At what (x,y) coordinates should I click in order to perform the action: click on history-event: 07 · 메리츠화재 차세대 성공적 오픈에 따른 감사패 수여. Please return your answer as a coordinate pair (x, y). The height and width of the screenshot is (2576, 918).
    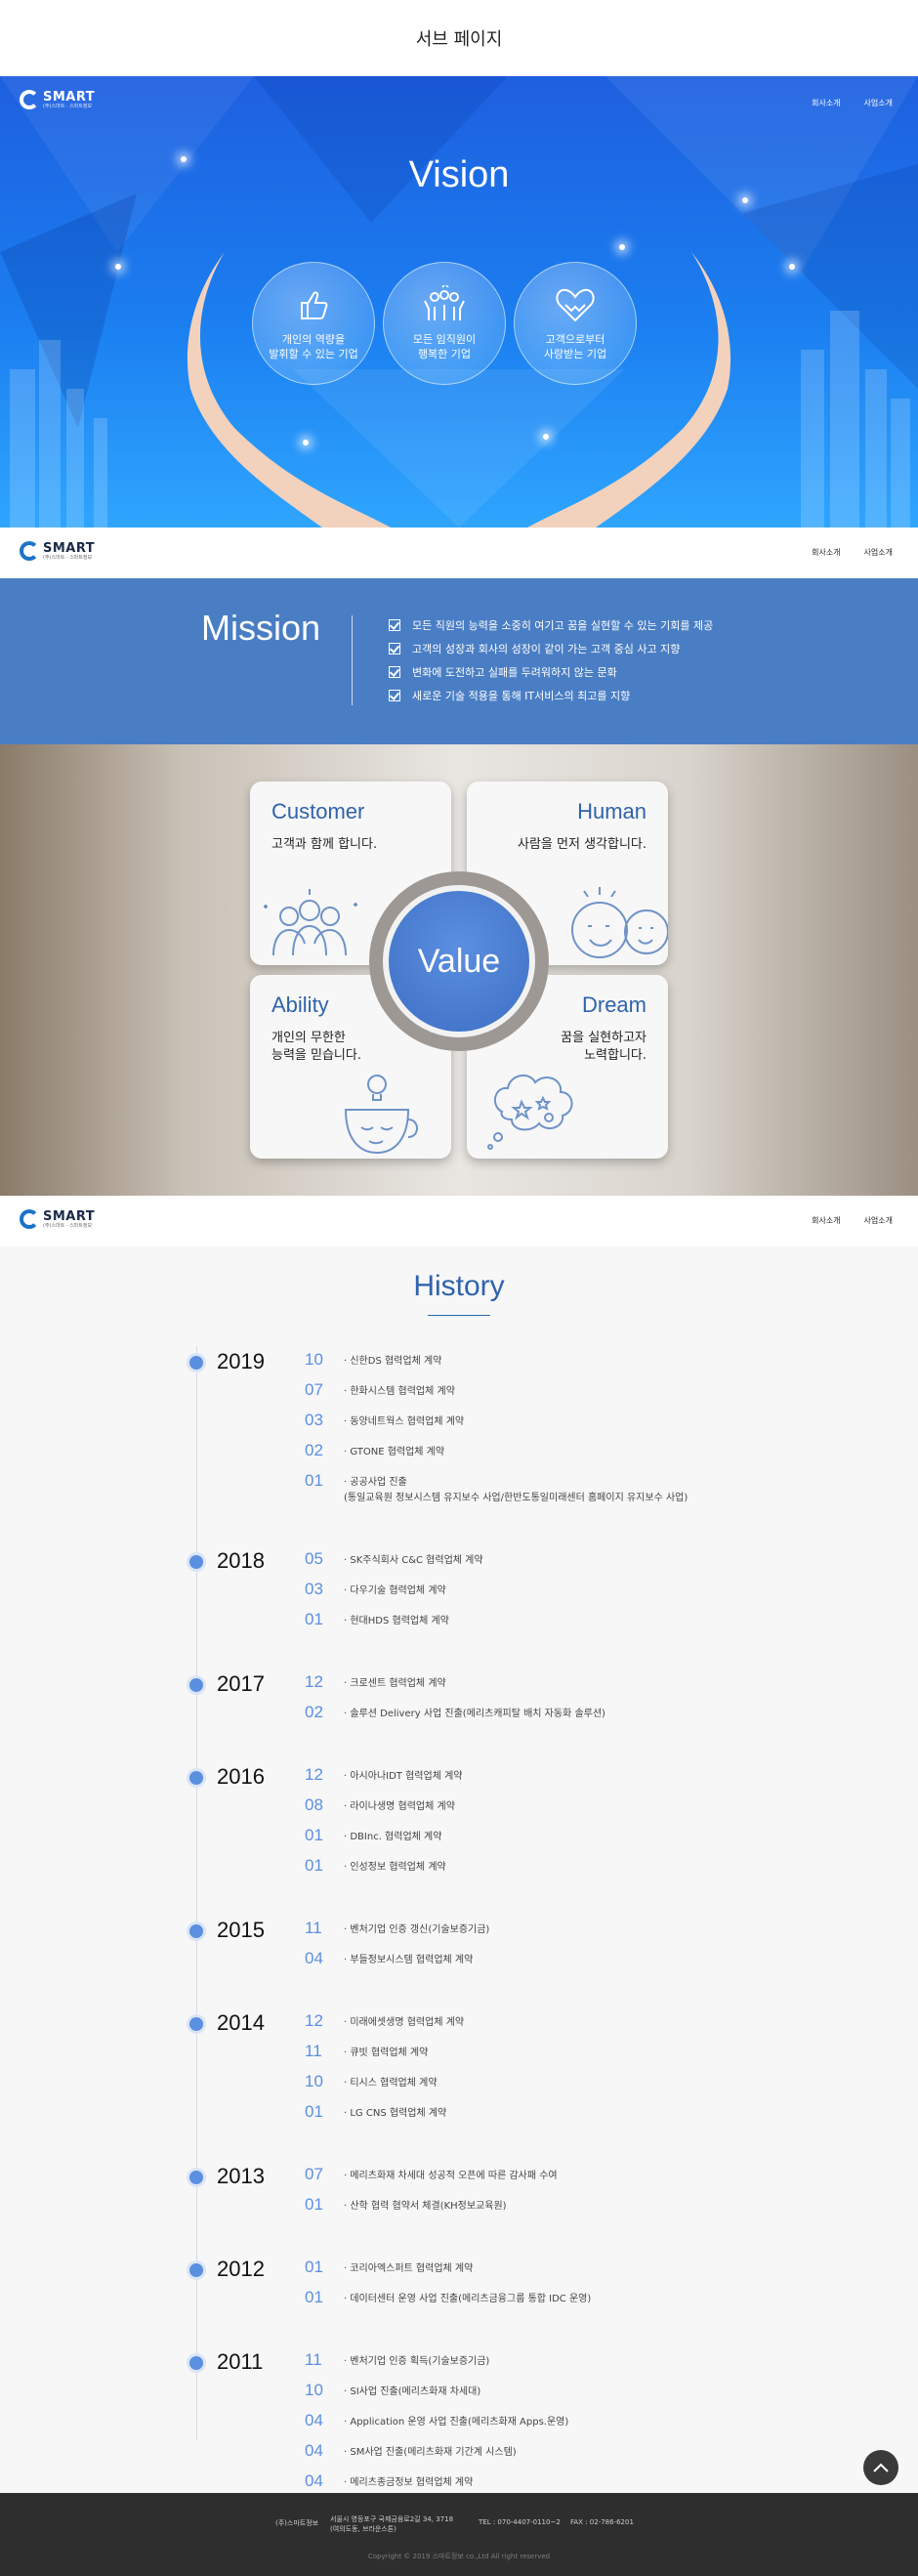
    Looking at the image, I should click on (431, 2174).